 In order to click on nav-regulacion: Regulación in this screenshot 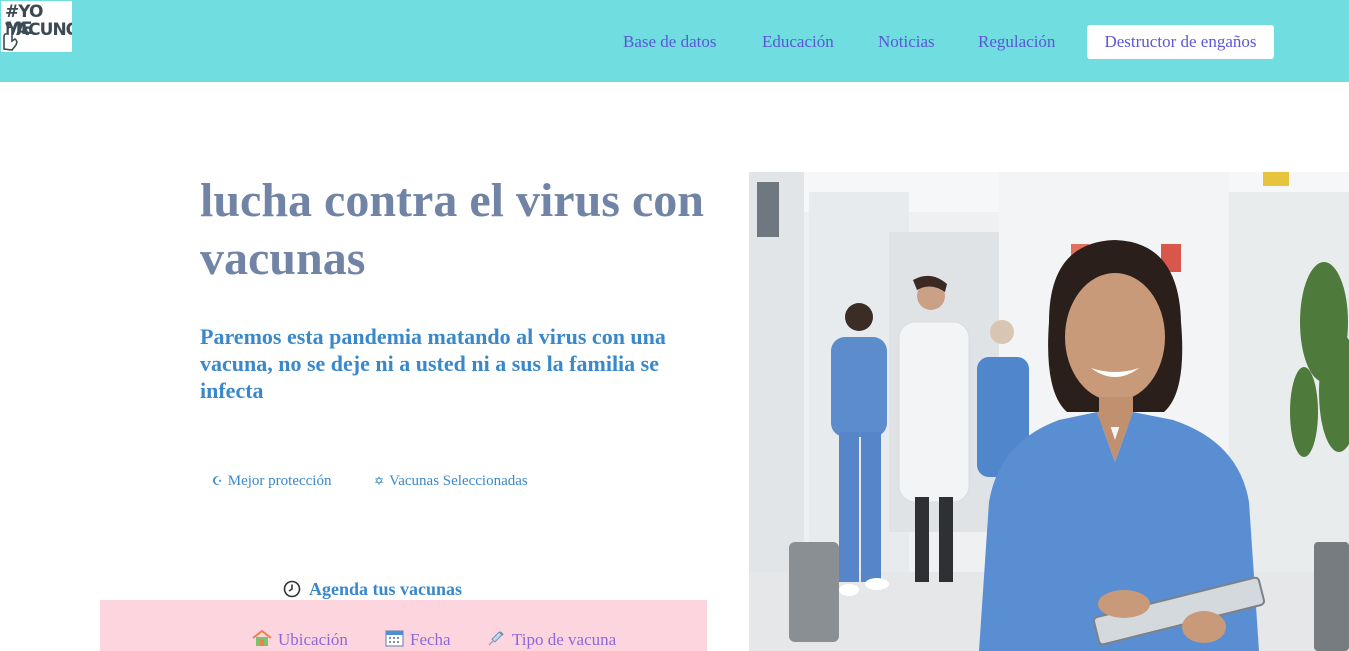, I will do `click(1016, 42)`.